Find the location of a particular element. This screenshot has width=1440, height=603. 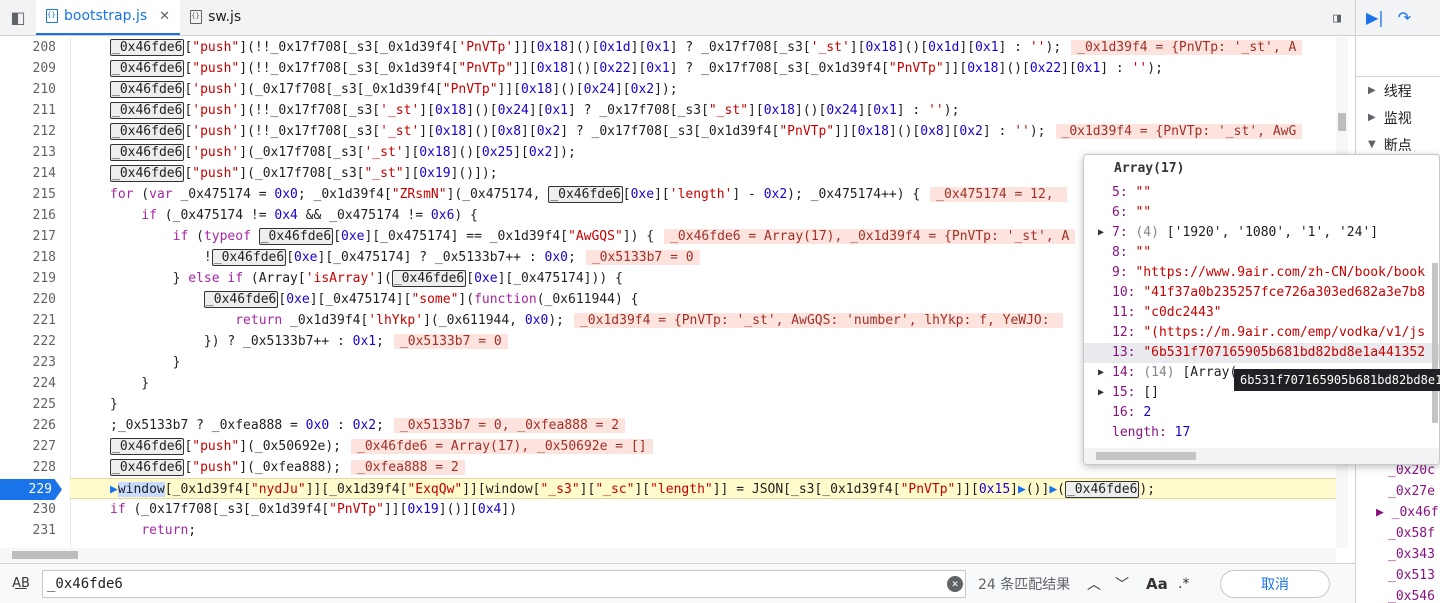

array-entry: 11: "c0dc2443" is located at coordinates (1261, 313).